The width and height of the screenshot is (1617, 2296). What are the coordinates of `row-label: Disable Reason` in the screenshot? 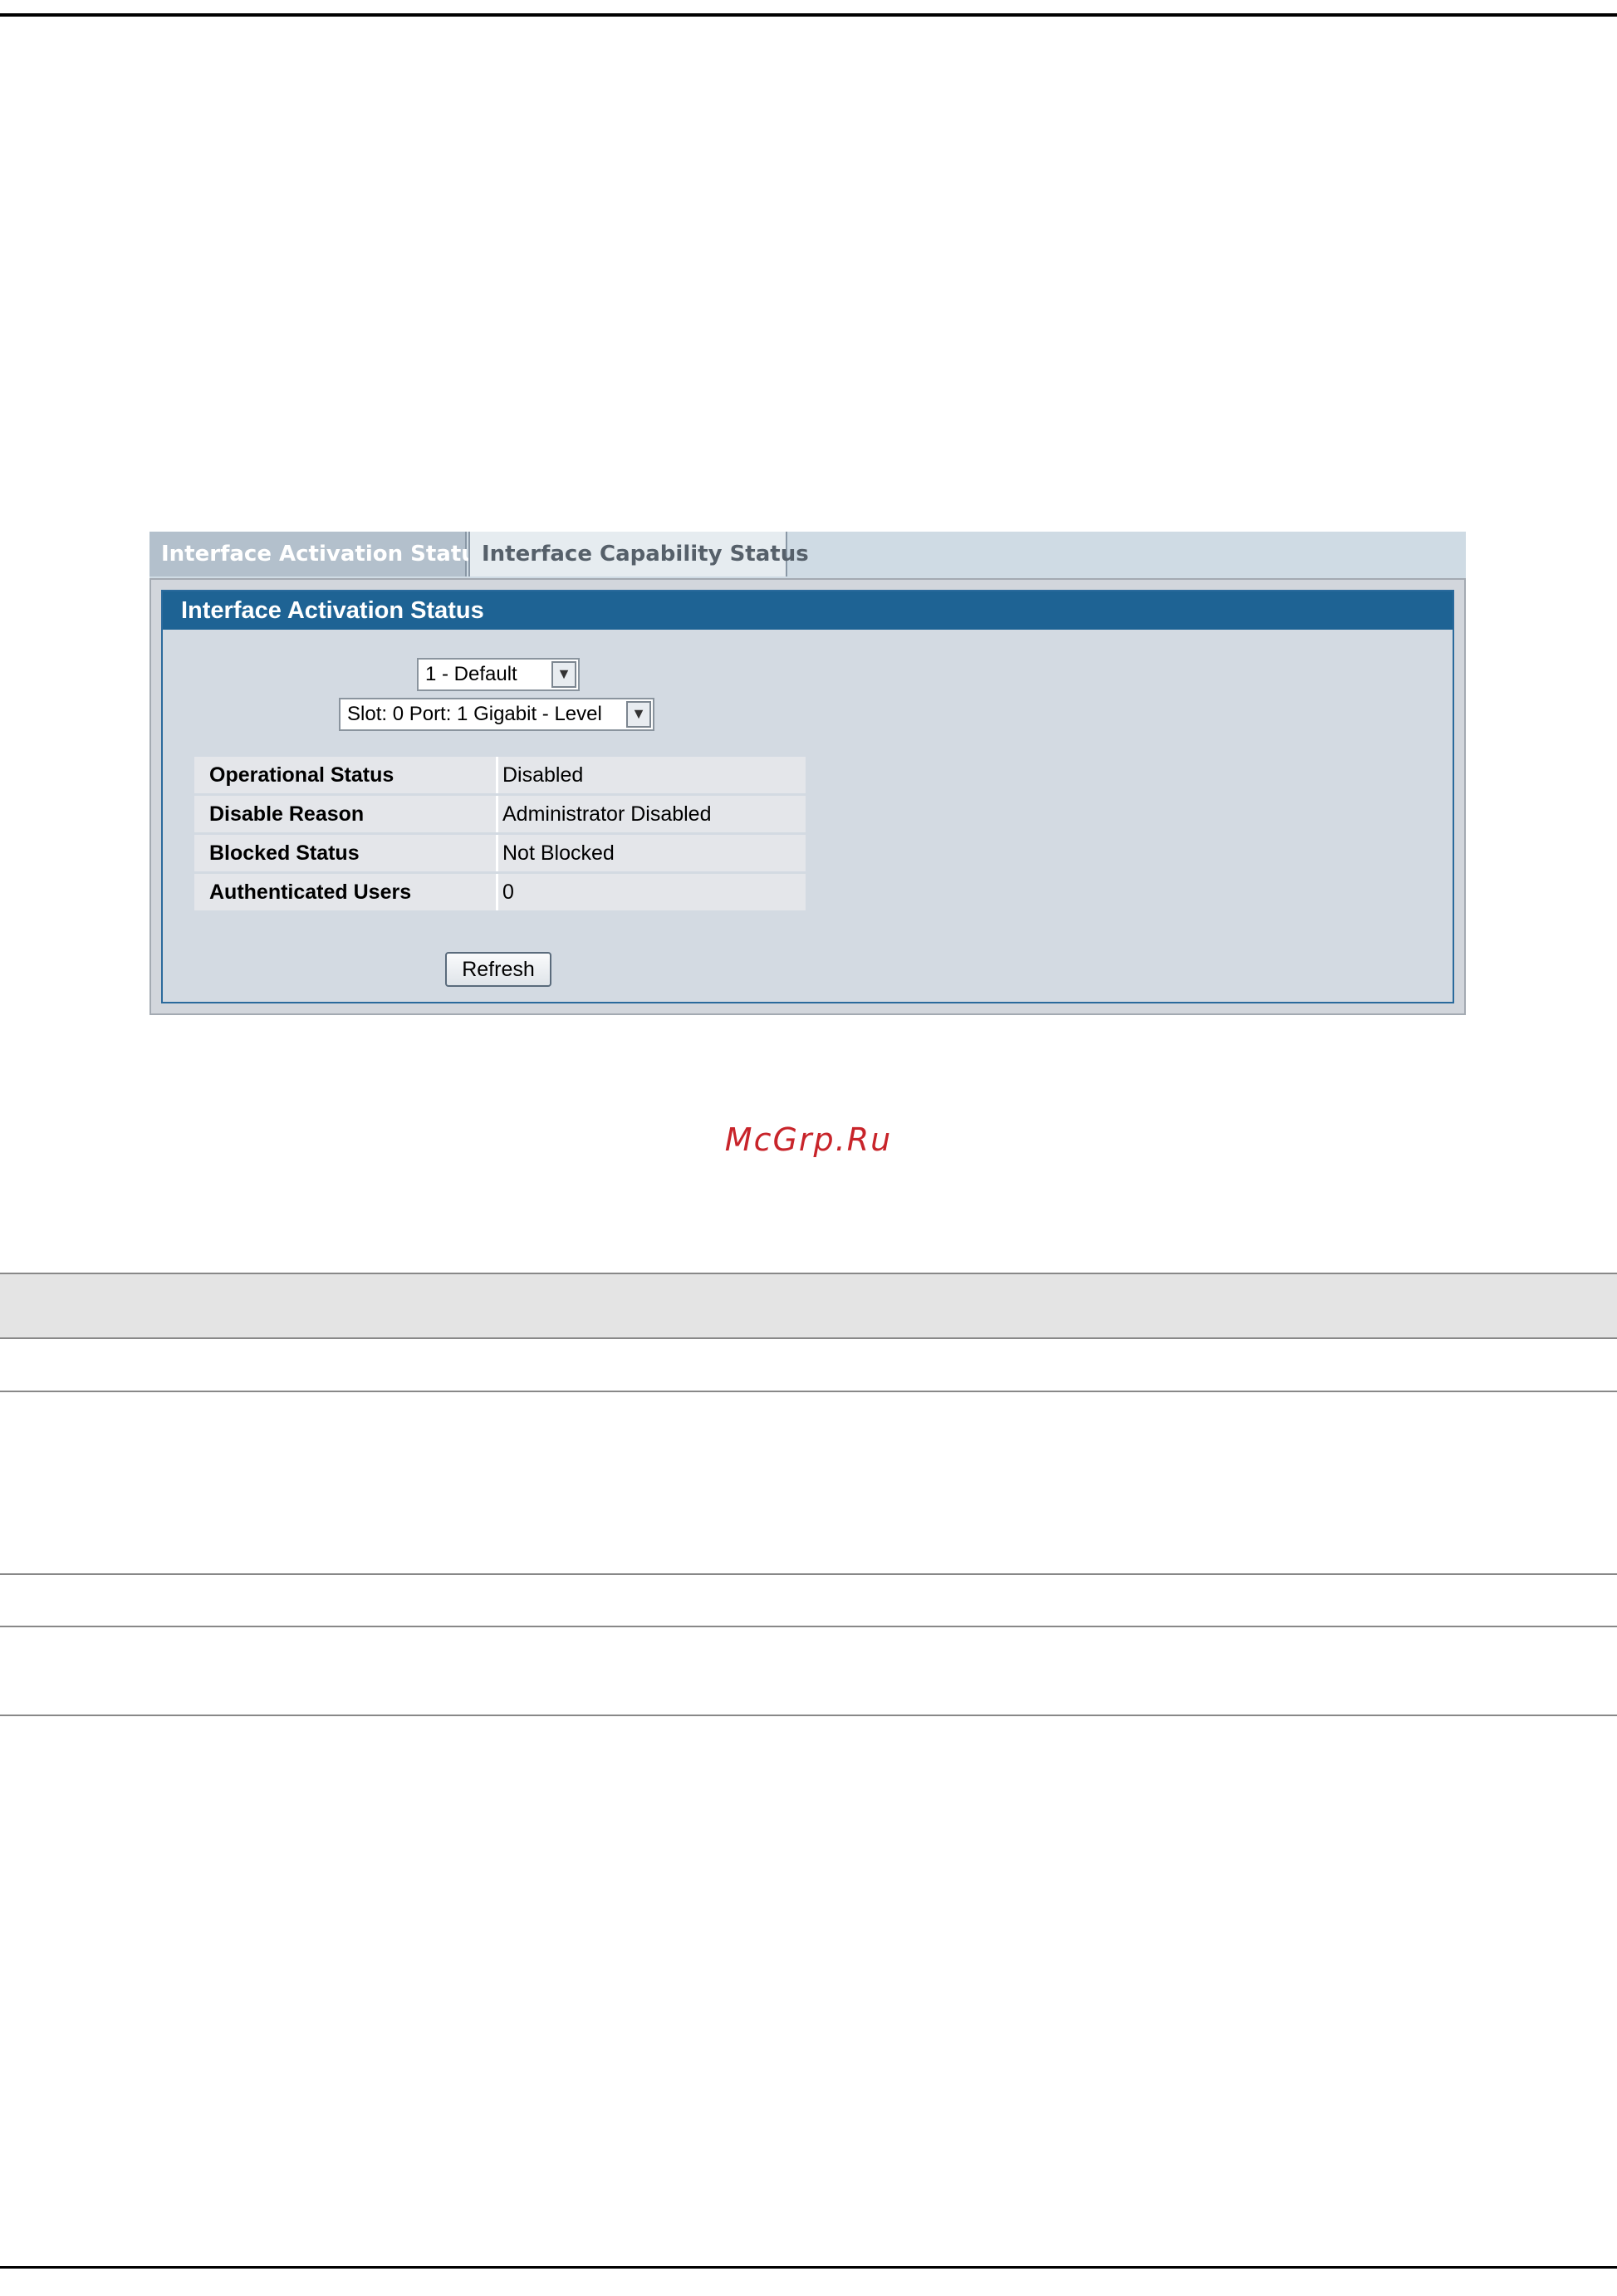 It's located at (346, 814).